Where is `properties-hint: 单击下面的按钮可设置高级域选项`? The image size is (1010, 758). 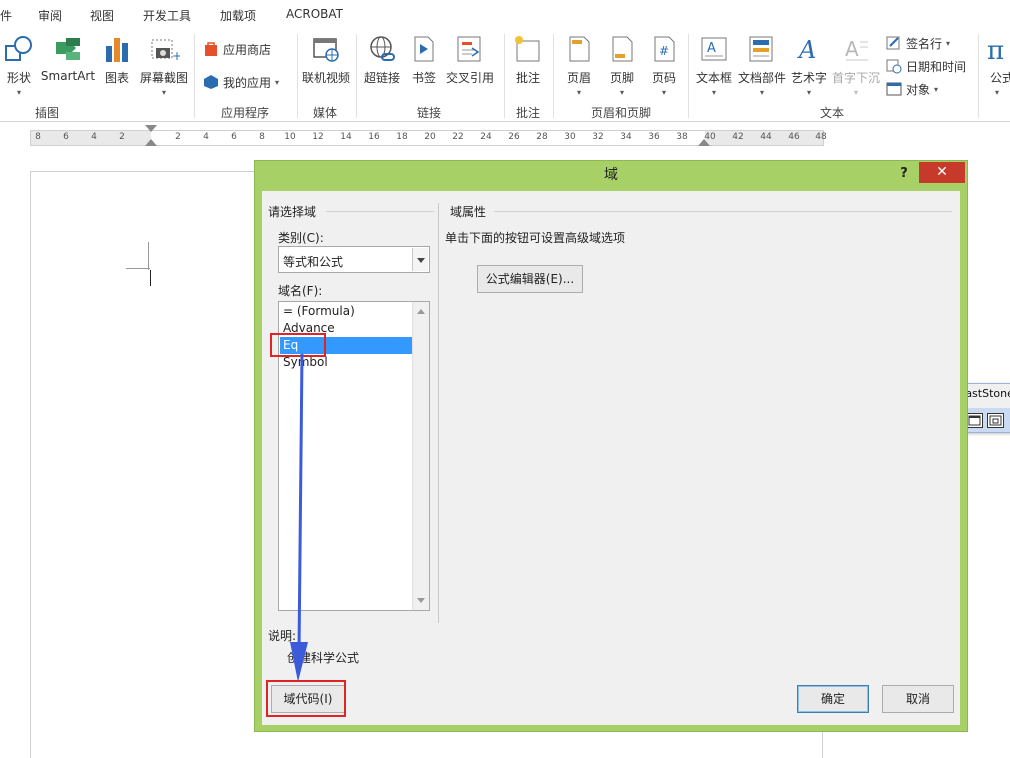
properties-hint: 单击下面的按钮可设置高级域选项 is located at coordinates (535, 238).